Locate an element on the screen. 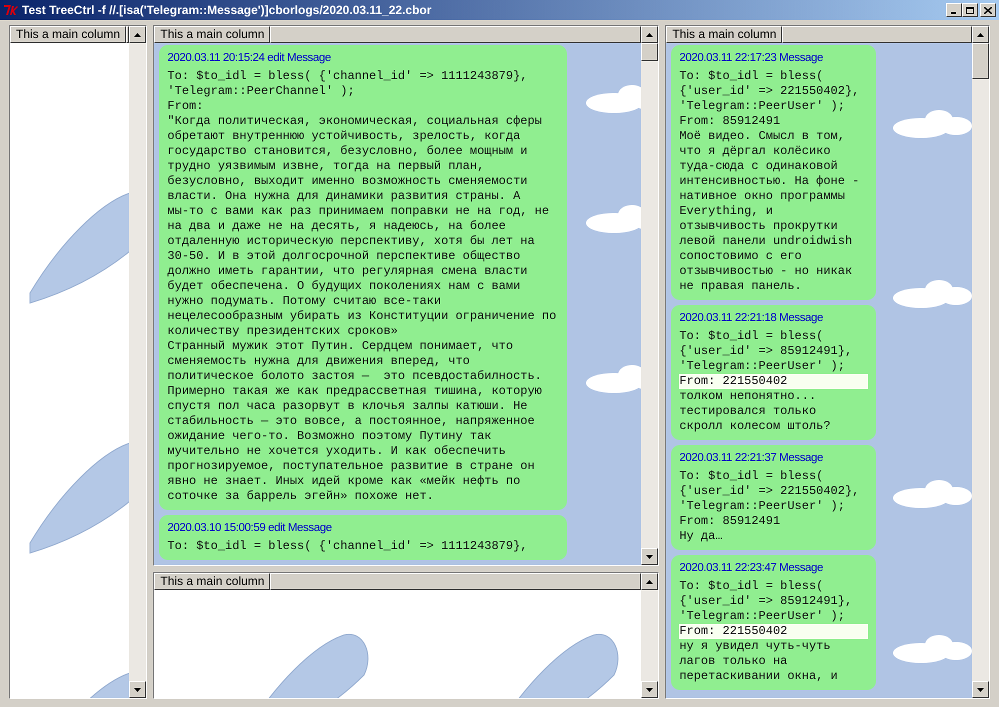  message-line: прогнозируемое, поступательное развитие в стране он is located at coordinates (351, 466).